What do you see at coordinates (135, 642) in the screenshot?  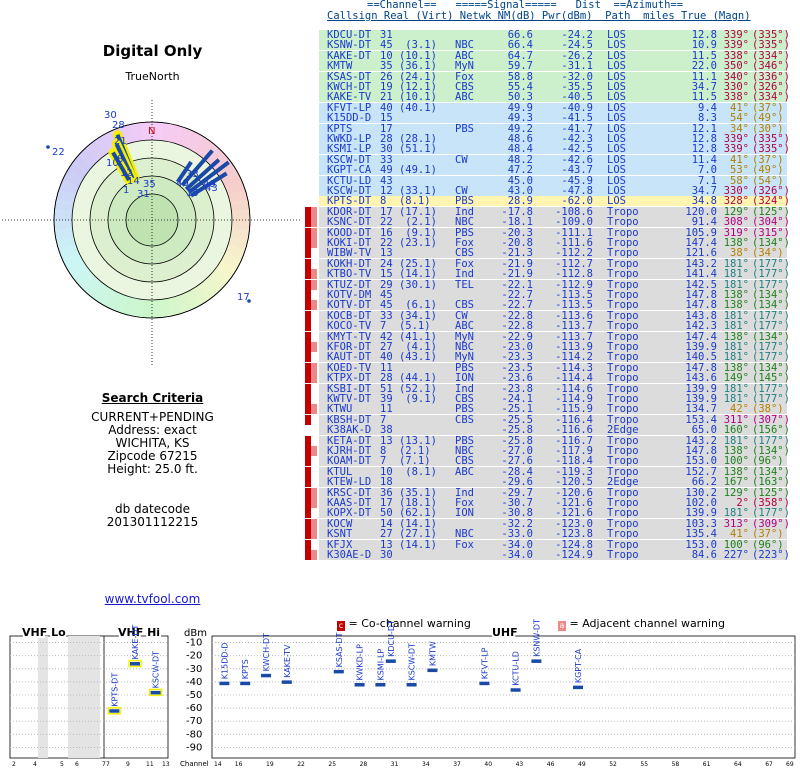 I see `signal-bar-label: KAKE-DT` at bounding box center [135, 642].